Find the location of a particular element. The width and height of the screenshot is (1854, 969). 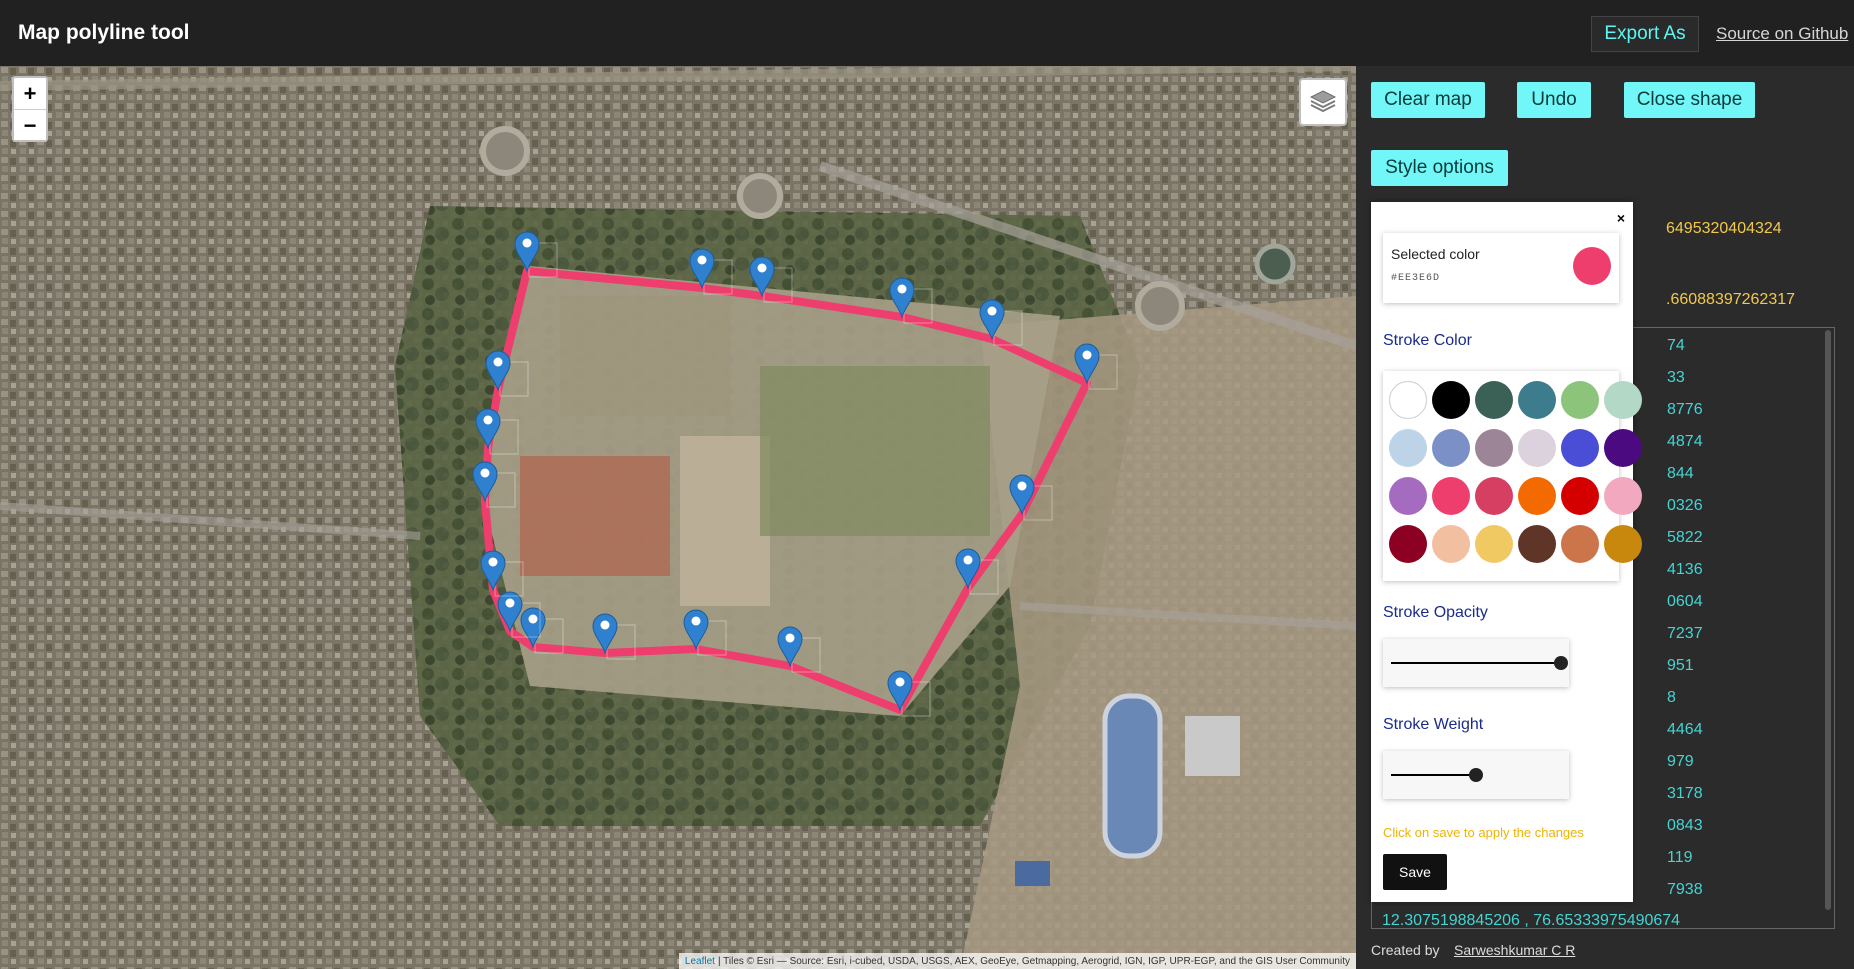

coordinate-line: 33 is located at coordinates (1676, 377).